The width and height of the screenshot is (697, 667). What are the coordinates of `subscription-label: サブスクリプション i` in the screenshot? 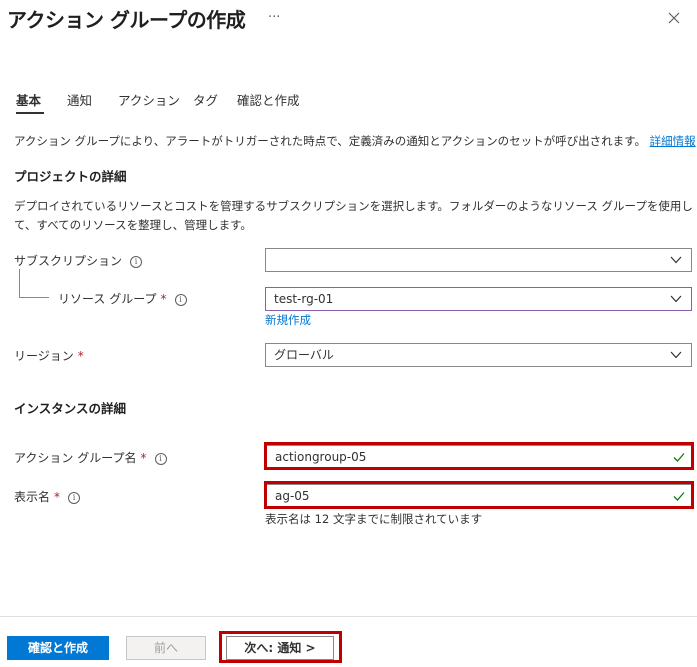 It's located at (78, 260).